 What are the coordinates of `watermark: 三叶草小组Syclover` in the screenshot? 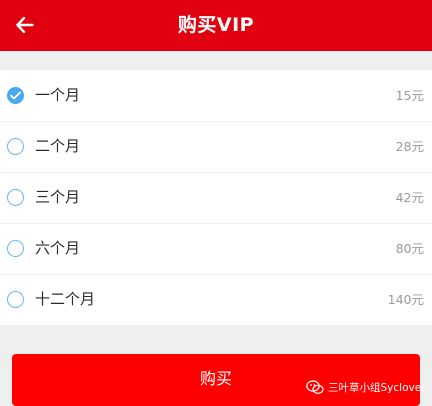 It's located at (365, 387).